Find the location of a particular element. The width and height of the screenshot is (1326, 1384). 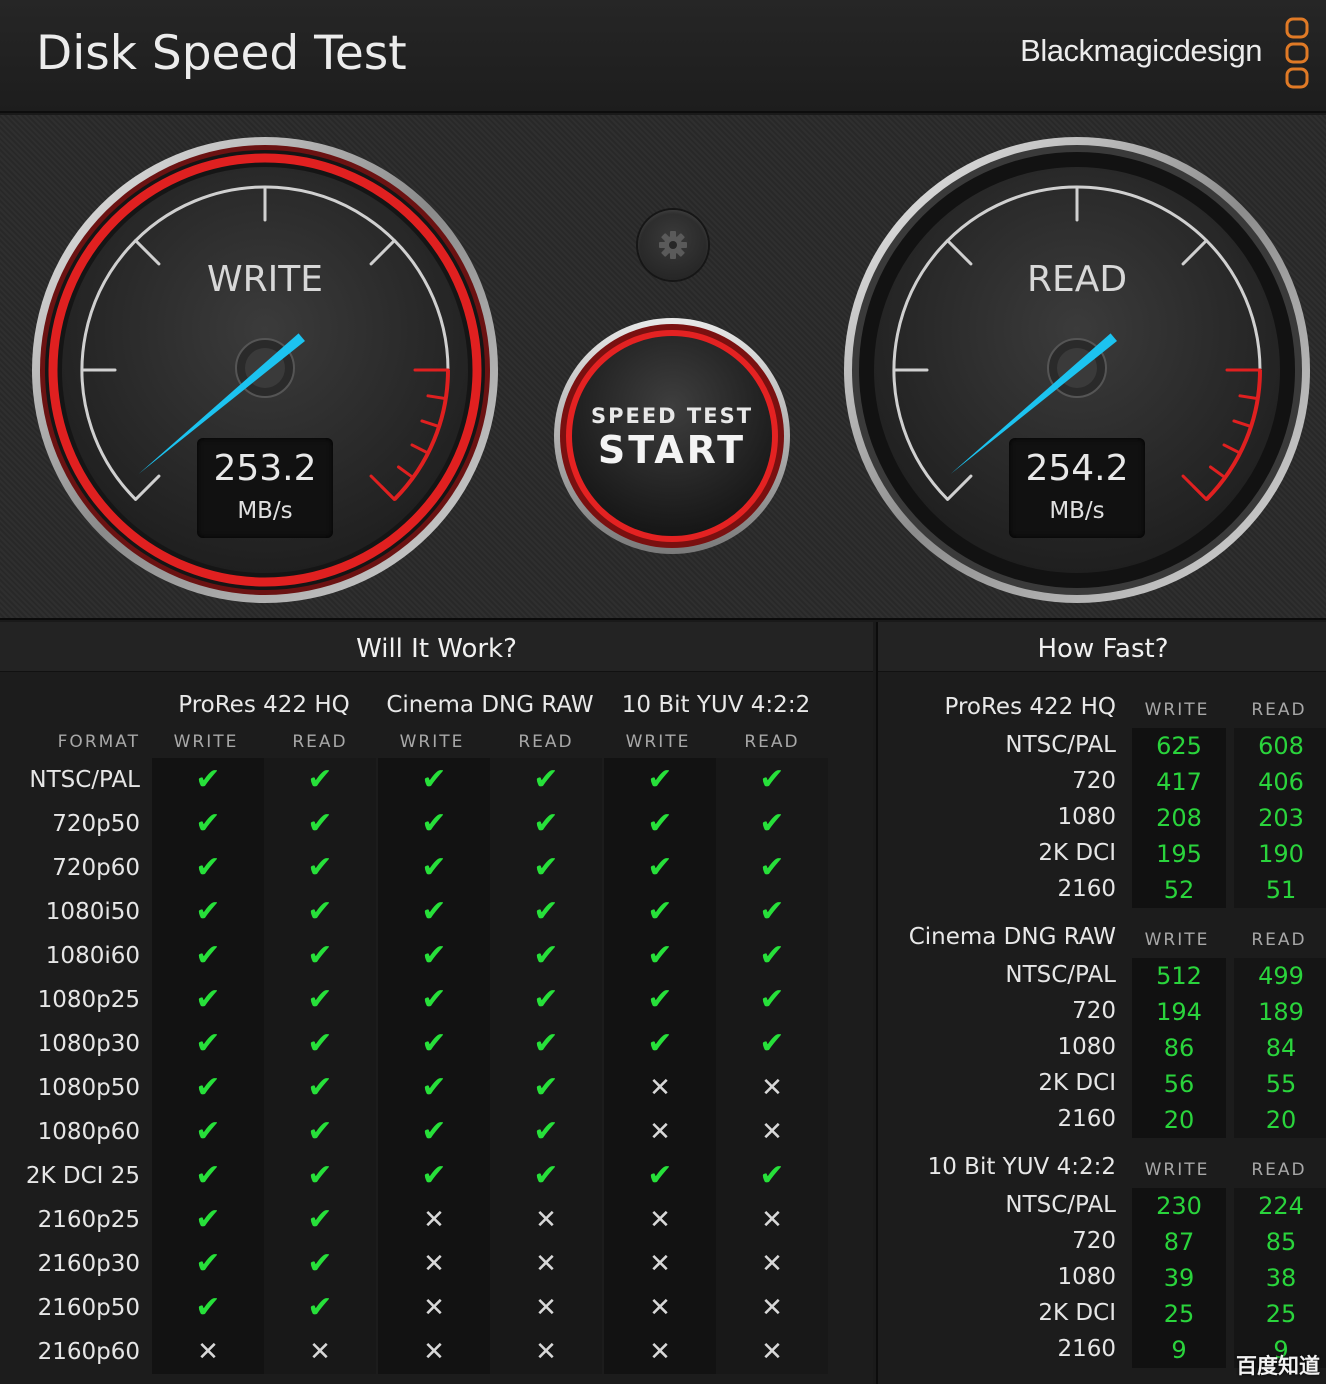

read-gauge: READ 254.2 MB/s is located at coordinates (1077, 370).